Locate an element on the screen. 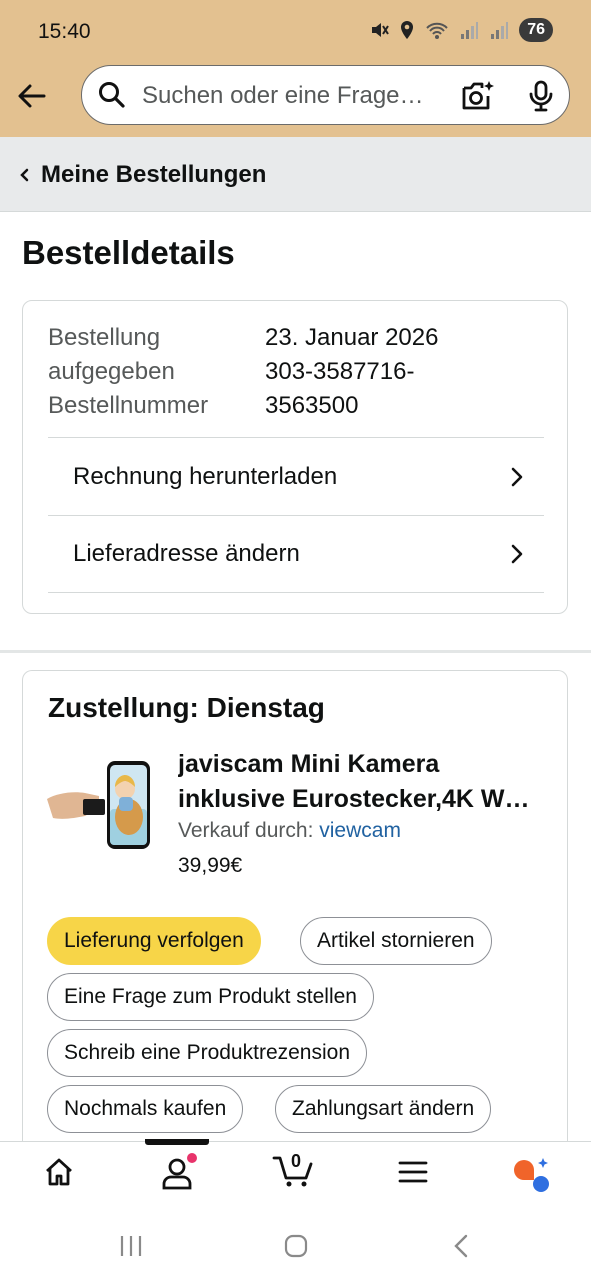 Image resolution: width=591 pixels, height=1280 pixels. download-invoice-row: Rechnung herunterladen is located at coordinates (296, 476).